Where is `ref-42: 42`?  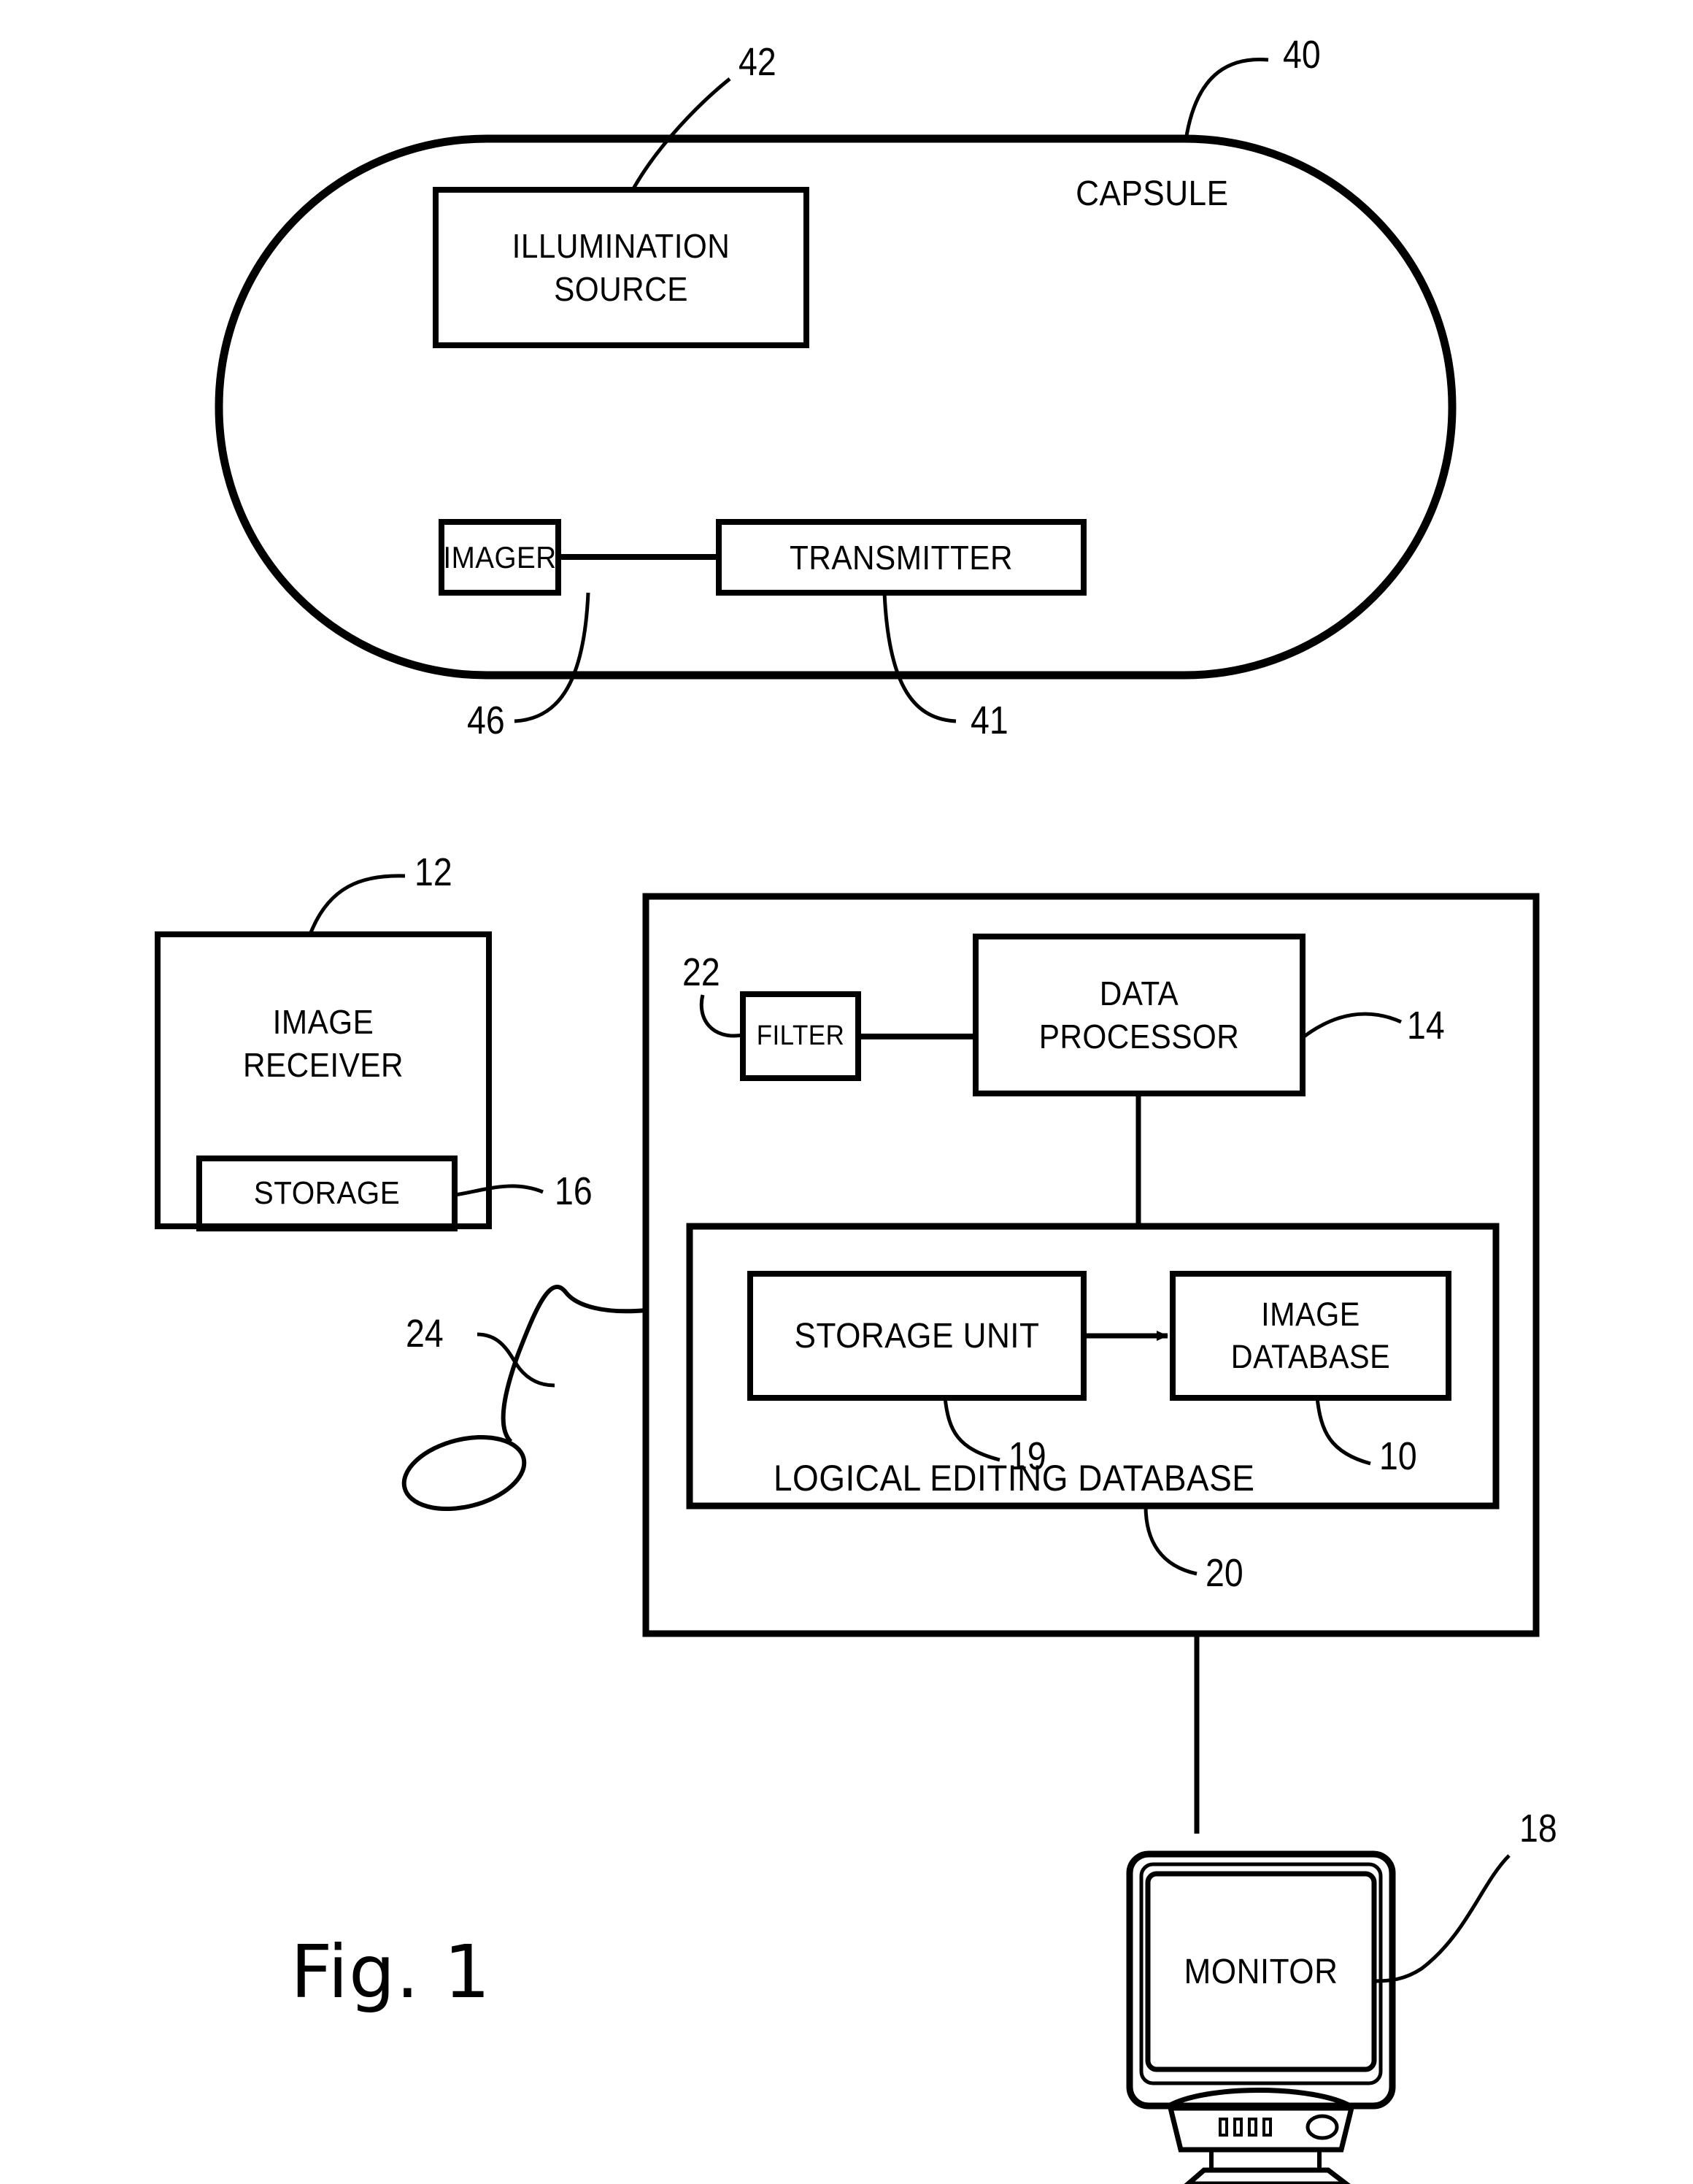 ref-42: 42 is located at coordinates (757, 62).